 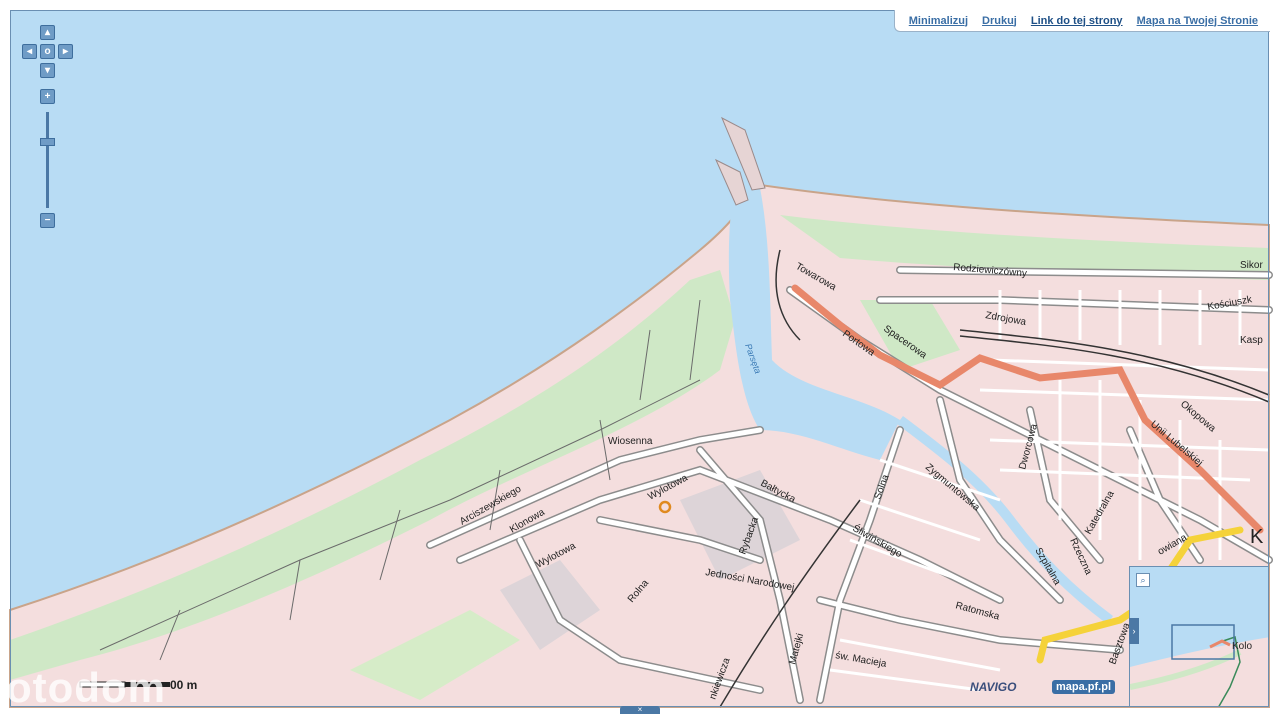 What do you see at coordinates (47, 96) in the screenshot?
I see `zoom-in-button: +` at bounding box center [47, 96].